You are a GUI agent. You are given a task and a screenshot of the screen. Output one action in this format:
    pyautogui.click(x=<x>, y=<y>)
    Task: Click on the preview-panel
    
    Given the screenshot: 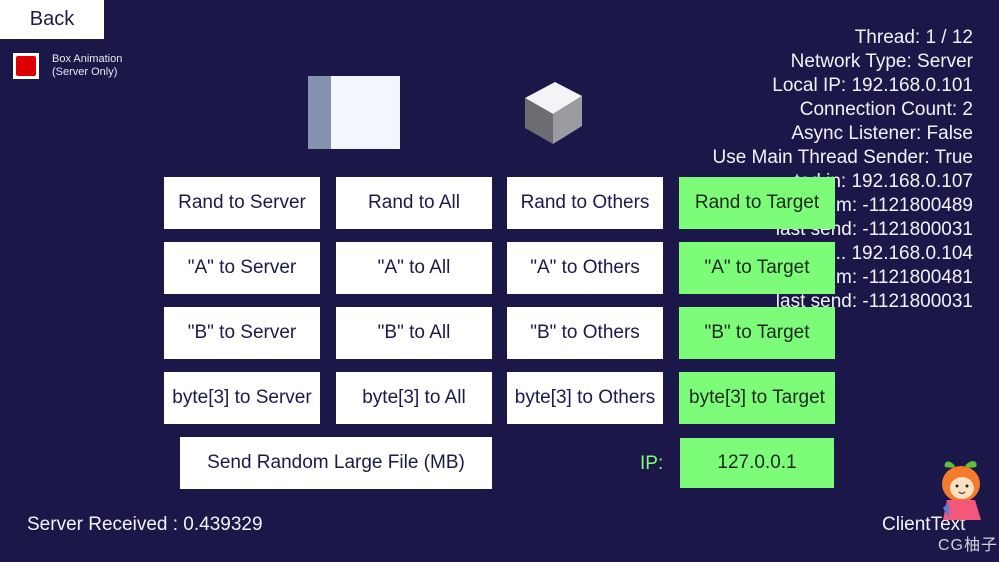 What is the action you would take?
    pyautogui.click(x=354, y=112)
    